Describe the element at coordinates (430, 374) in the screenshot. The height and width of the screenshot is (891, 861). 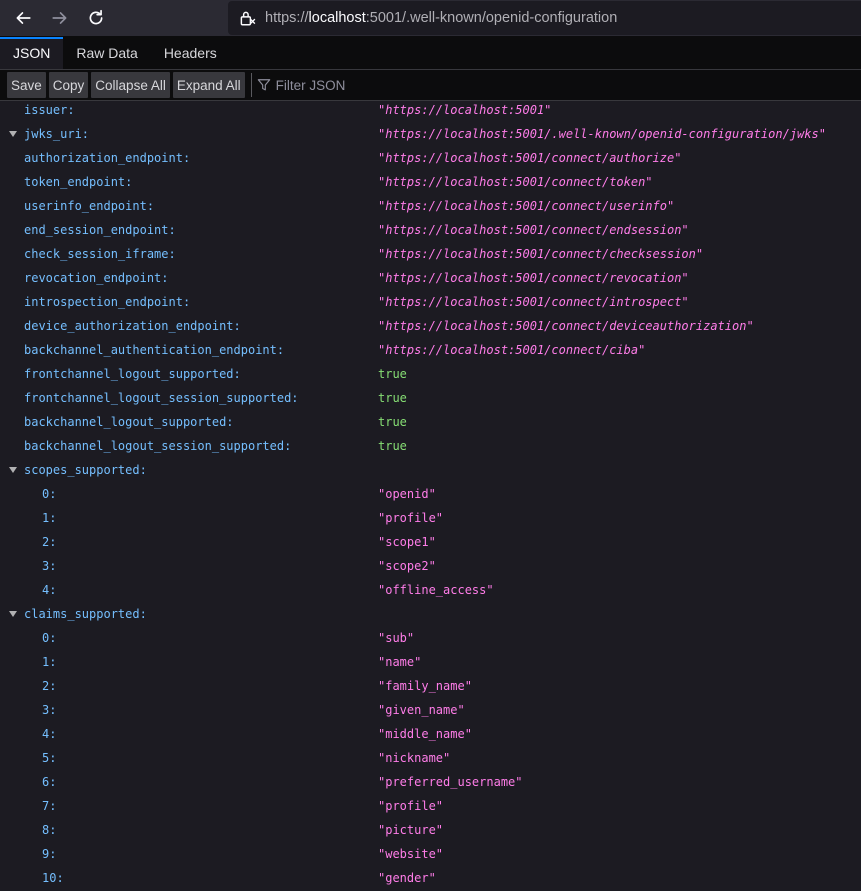
I see `json-row-frontchannel-logout-supported: frontchannel_logout_supported: true` at that location.